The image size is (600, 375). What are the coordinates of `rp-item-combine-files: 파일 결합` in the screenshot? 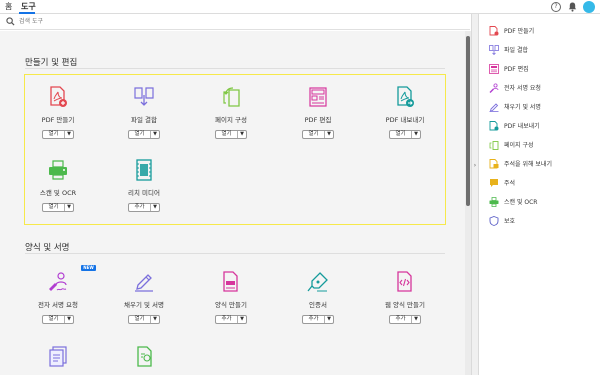 It's located at (541, 51).